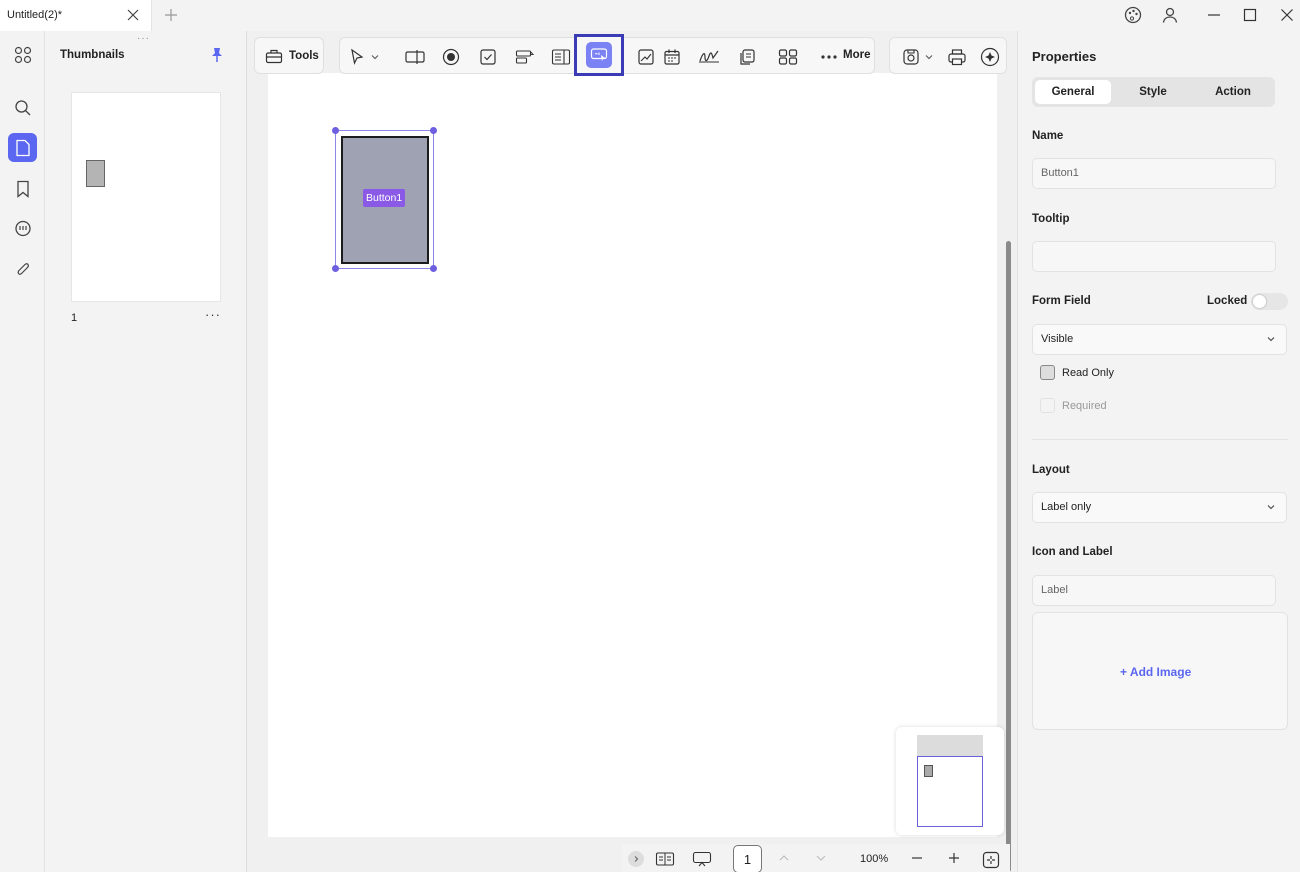  I want to click on attachment-icon, so click(22, 269).